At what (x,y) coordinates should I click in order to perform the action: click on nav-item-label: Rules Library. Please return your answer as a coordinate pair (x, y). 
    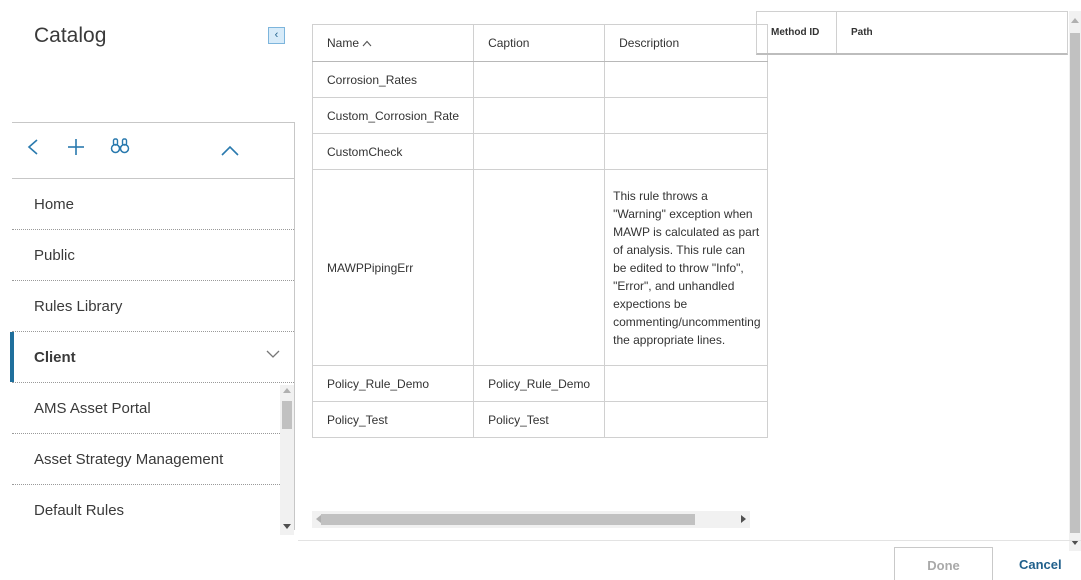
    Looking at the image, I should click on (78, 306).